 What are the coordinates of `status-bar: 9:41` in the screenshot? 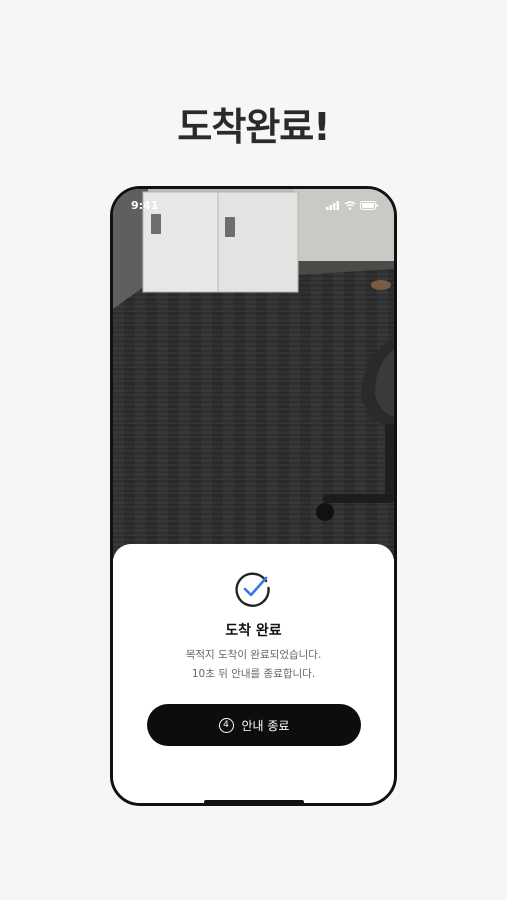 It's located at (253, 207).